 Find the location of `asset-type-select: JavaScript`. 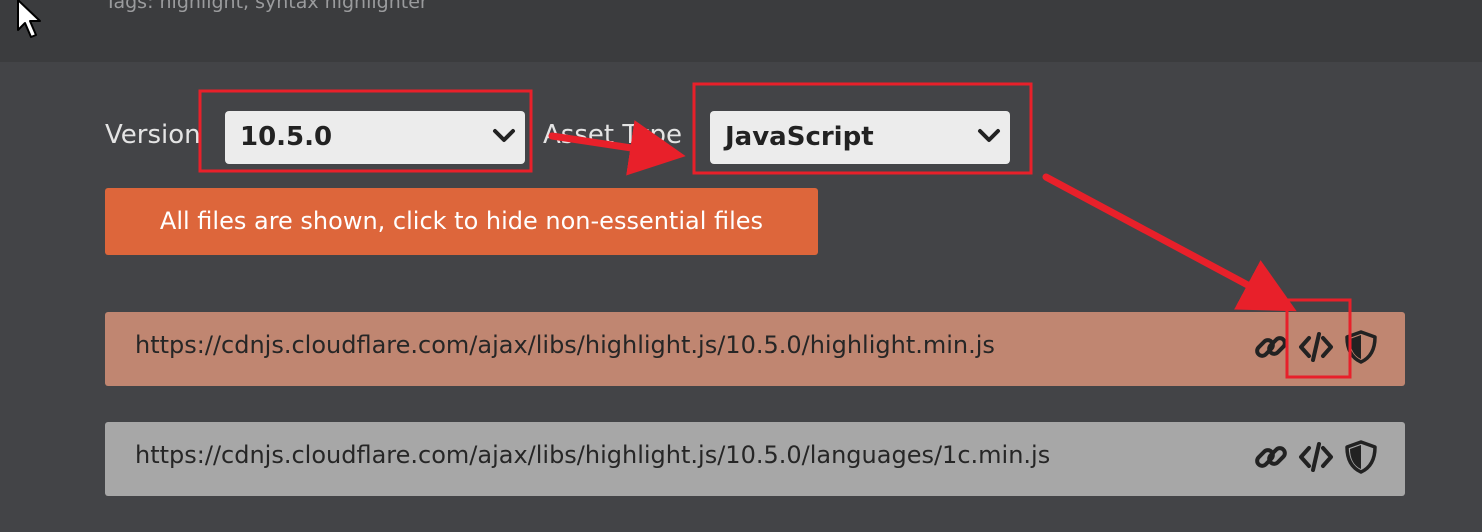

asset-type-select: JavaScript is located at coordinates (860, 137).